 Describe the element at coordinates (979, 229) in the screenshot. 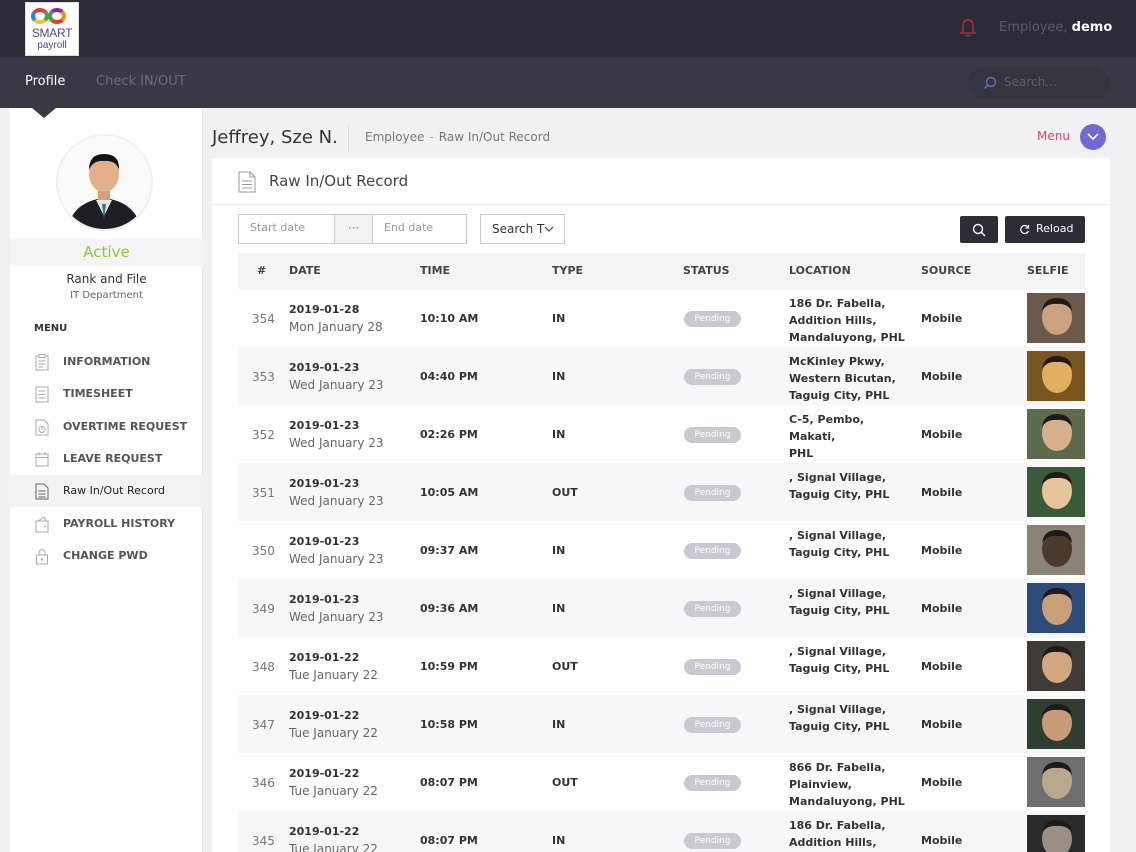

I see `search-button` at that location.